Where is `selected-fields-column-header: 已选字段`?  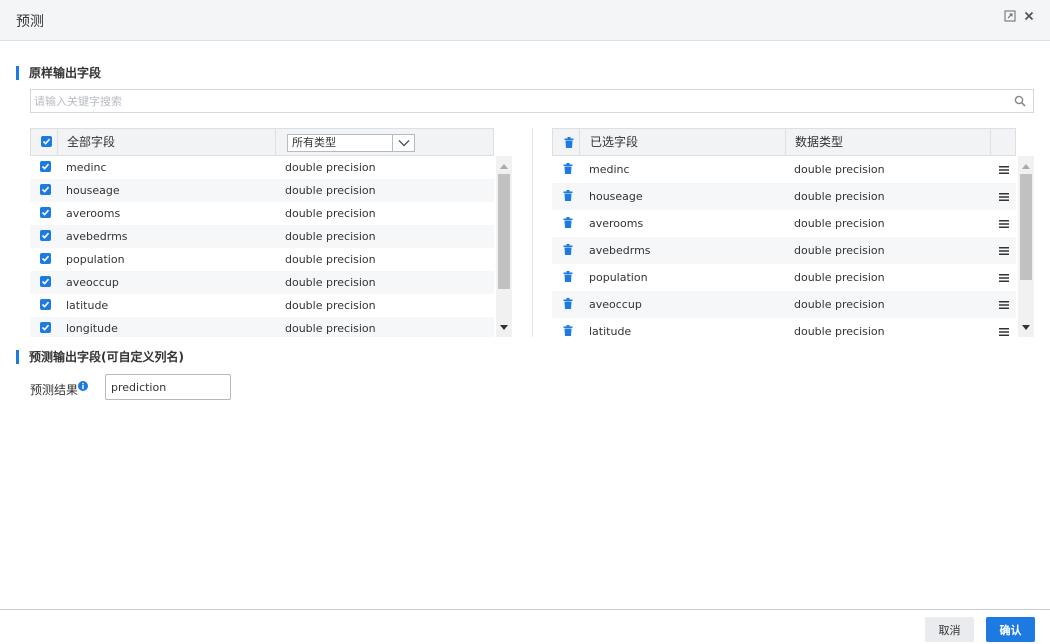 selected-fields-column-header: 已选字段 is located at coordinates (614, 142).